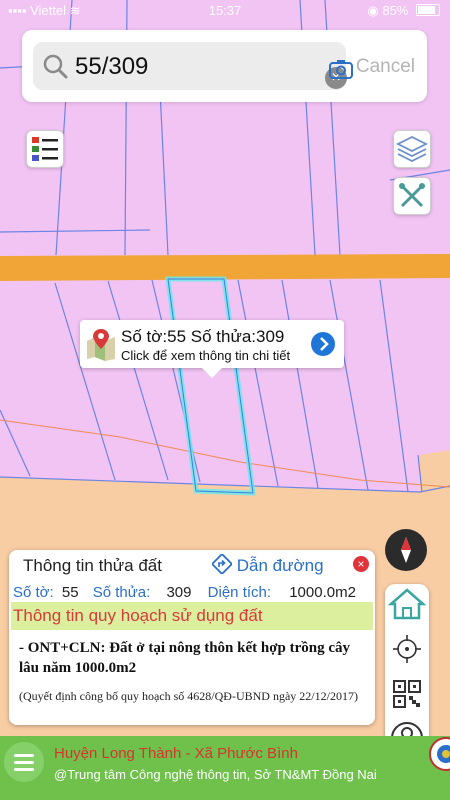  I want to click on area-label: Diện tích:, so click(239, 592).